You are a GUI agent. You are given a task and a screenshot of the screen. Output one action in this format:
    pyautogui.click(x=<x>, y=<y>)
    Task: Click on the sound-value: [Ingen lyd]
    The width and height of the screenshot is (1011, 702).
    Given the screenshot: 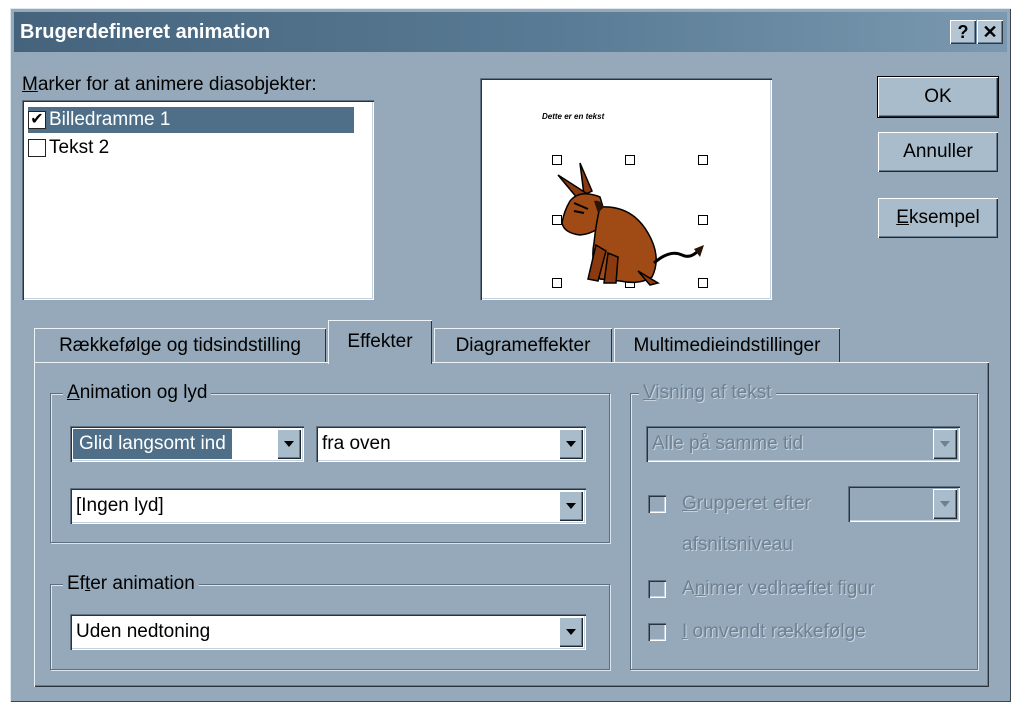 What is the action you would take?
    pyautogui.click(x=120, y=505)
    